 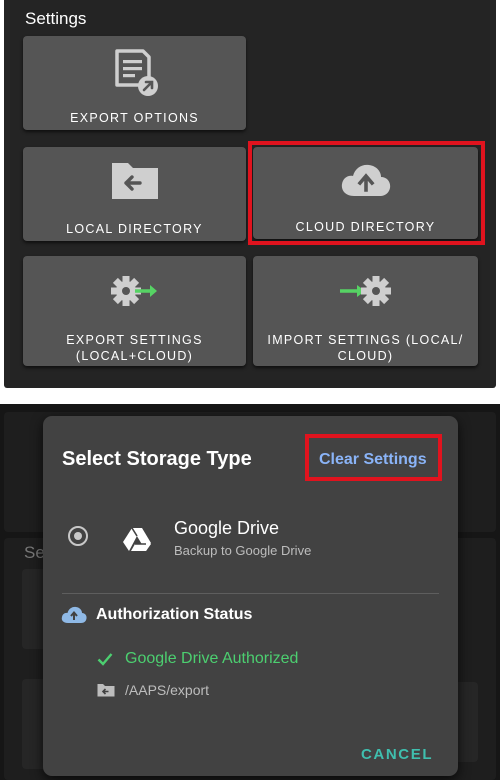 What do you see at coordinates (226, 528) in the screenshot?
I see `storage-option-name: Google Drive` at bounding box center [226, 528].